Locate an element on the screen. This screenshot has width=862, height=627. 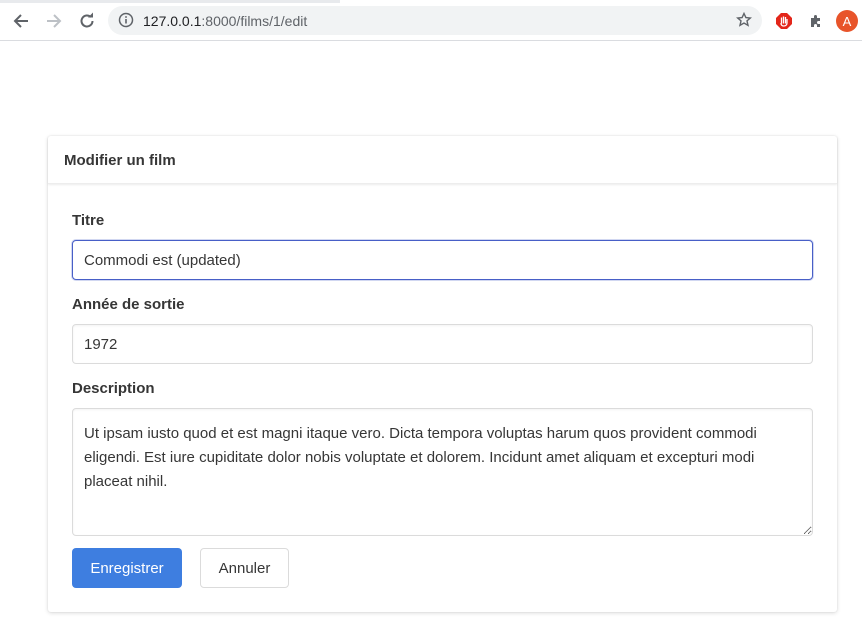
profile-avatar: A is located at coordinates (847, 21).